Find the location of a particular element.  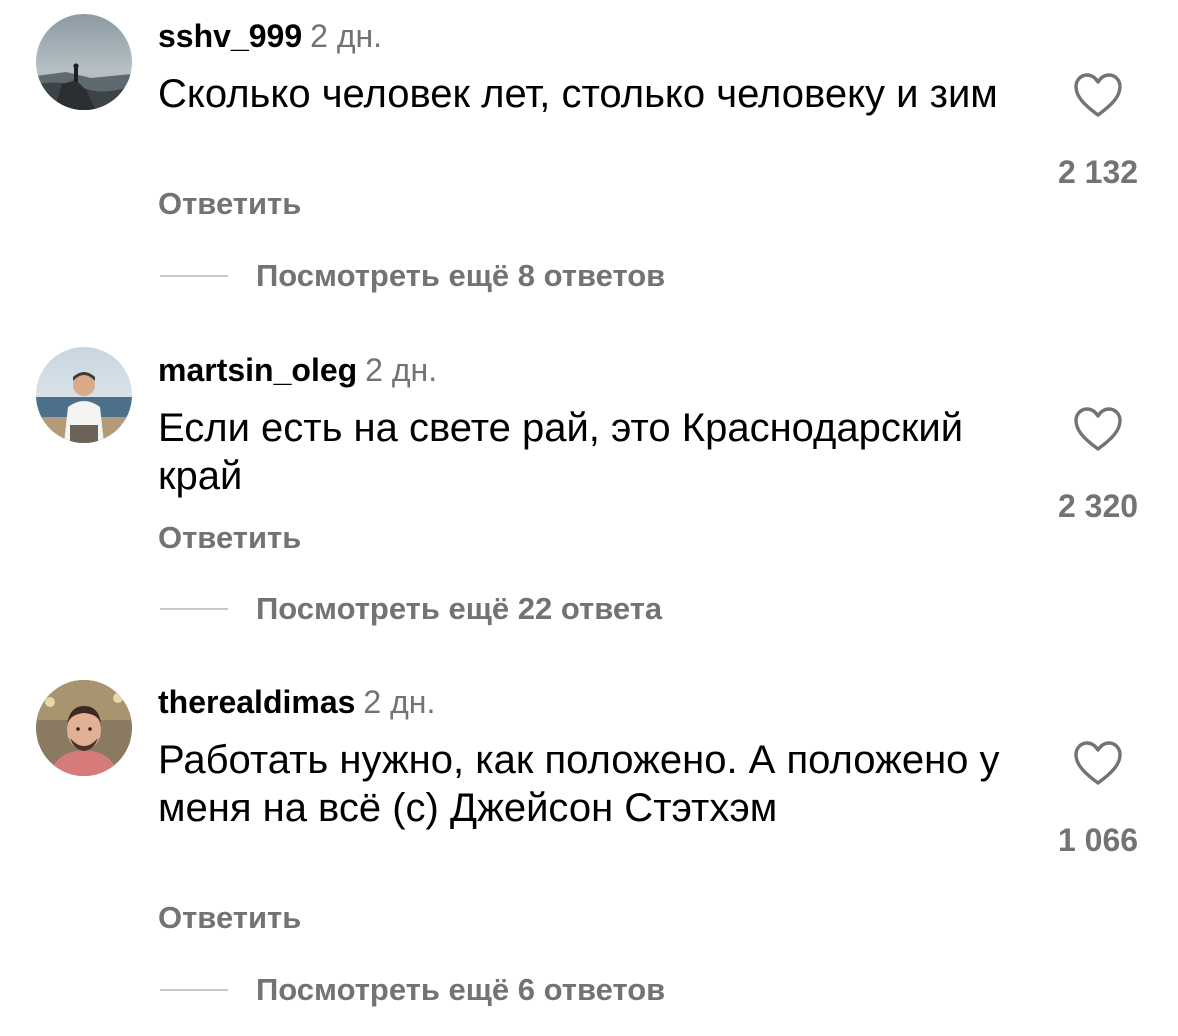

view-more-replies: Посмотреть ещё 6 ответов is located at coordinates (412, 990).